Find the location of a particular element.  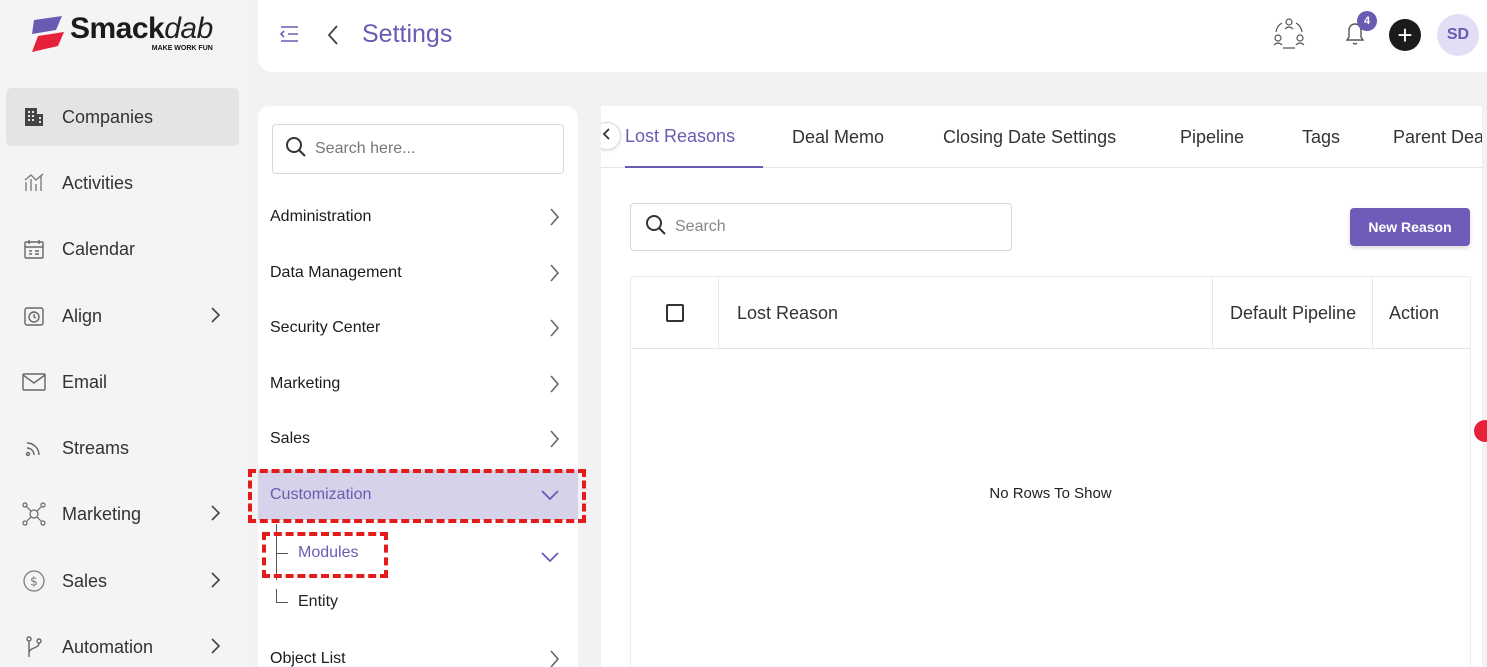

tab-lost-reasons: Lost Reasons is located at coordinates (694, 137).